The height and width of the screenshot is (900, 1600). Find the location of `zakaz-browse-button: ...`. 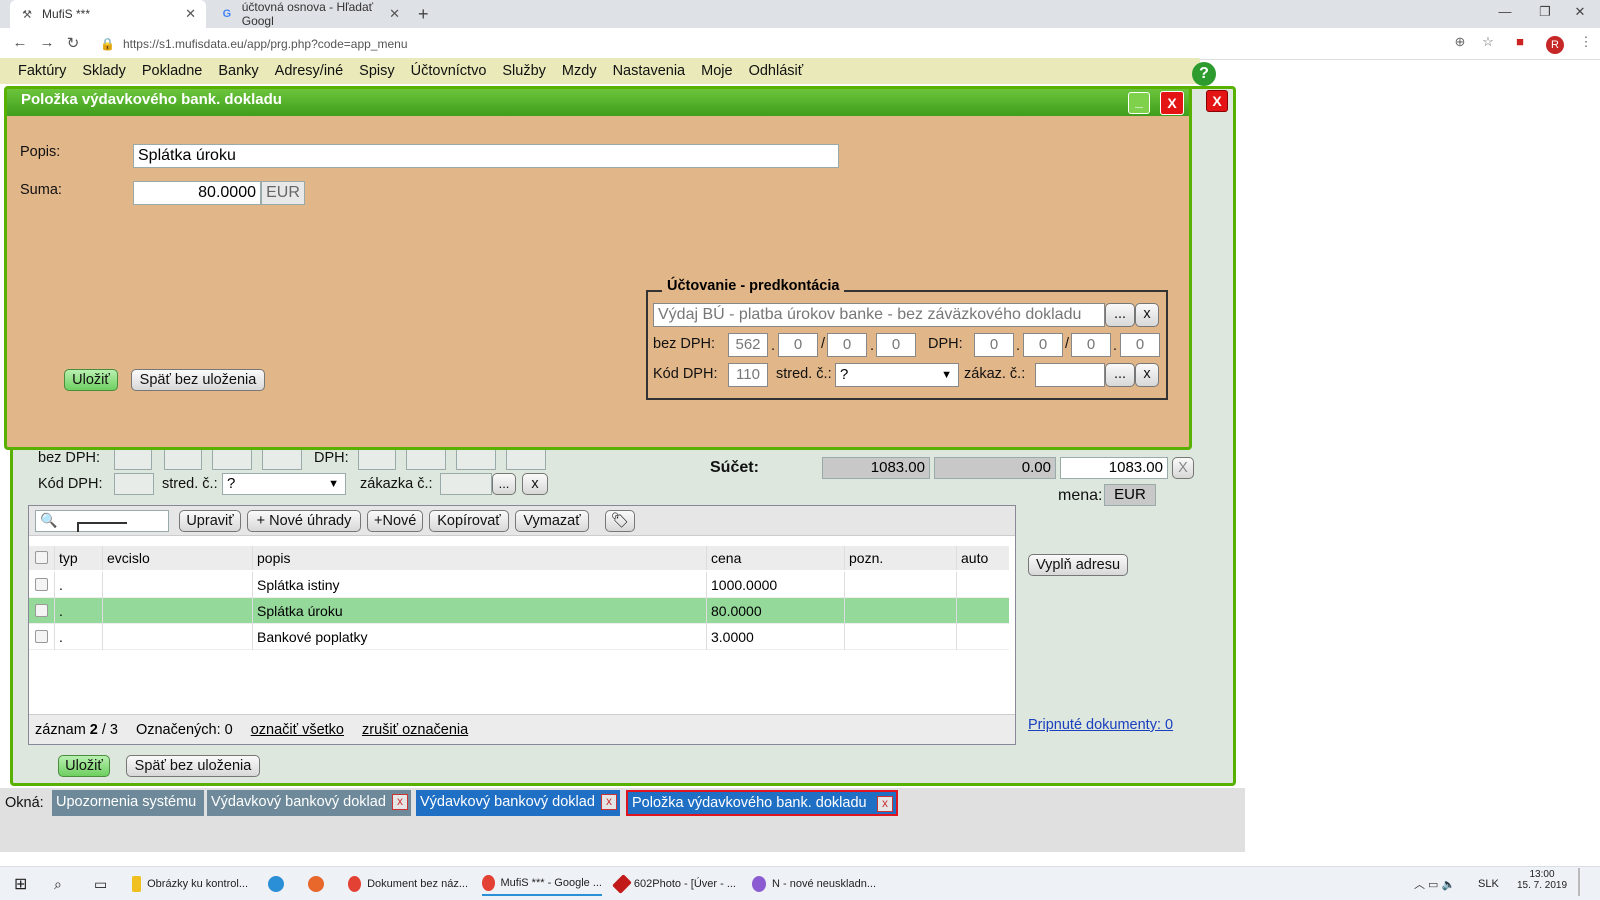

zakaz-browse-button: ... is located at coordinates (1120, 375).